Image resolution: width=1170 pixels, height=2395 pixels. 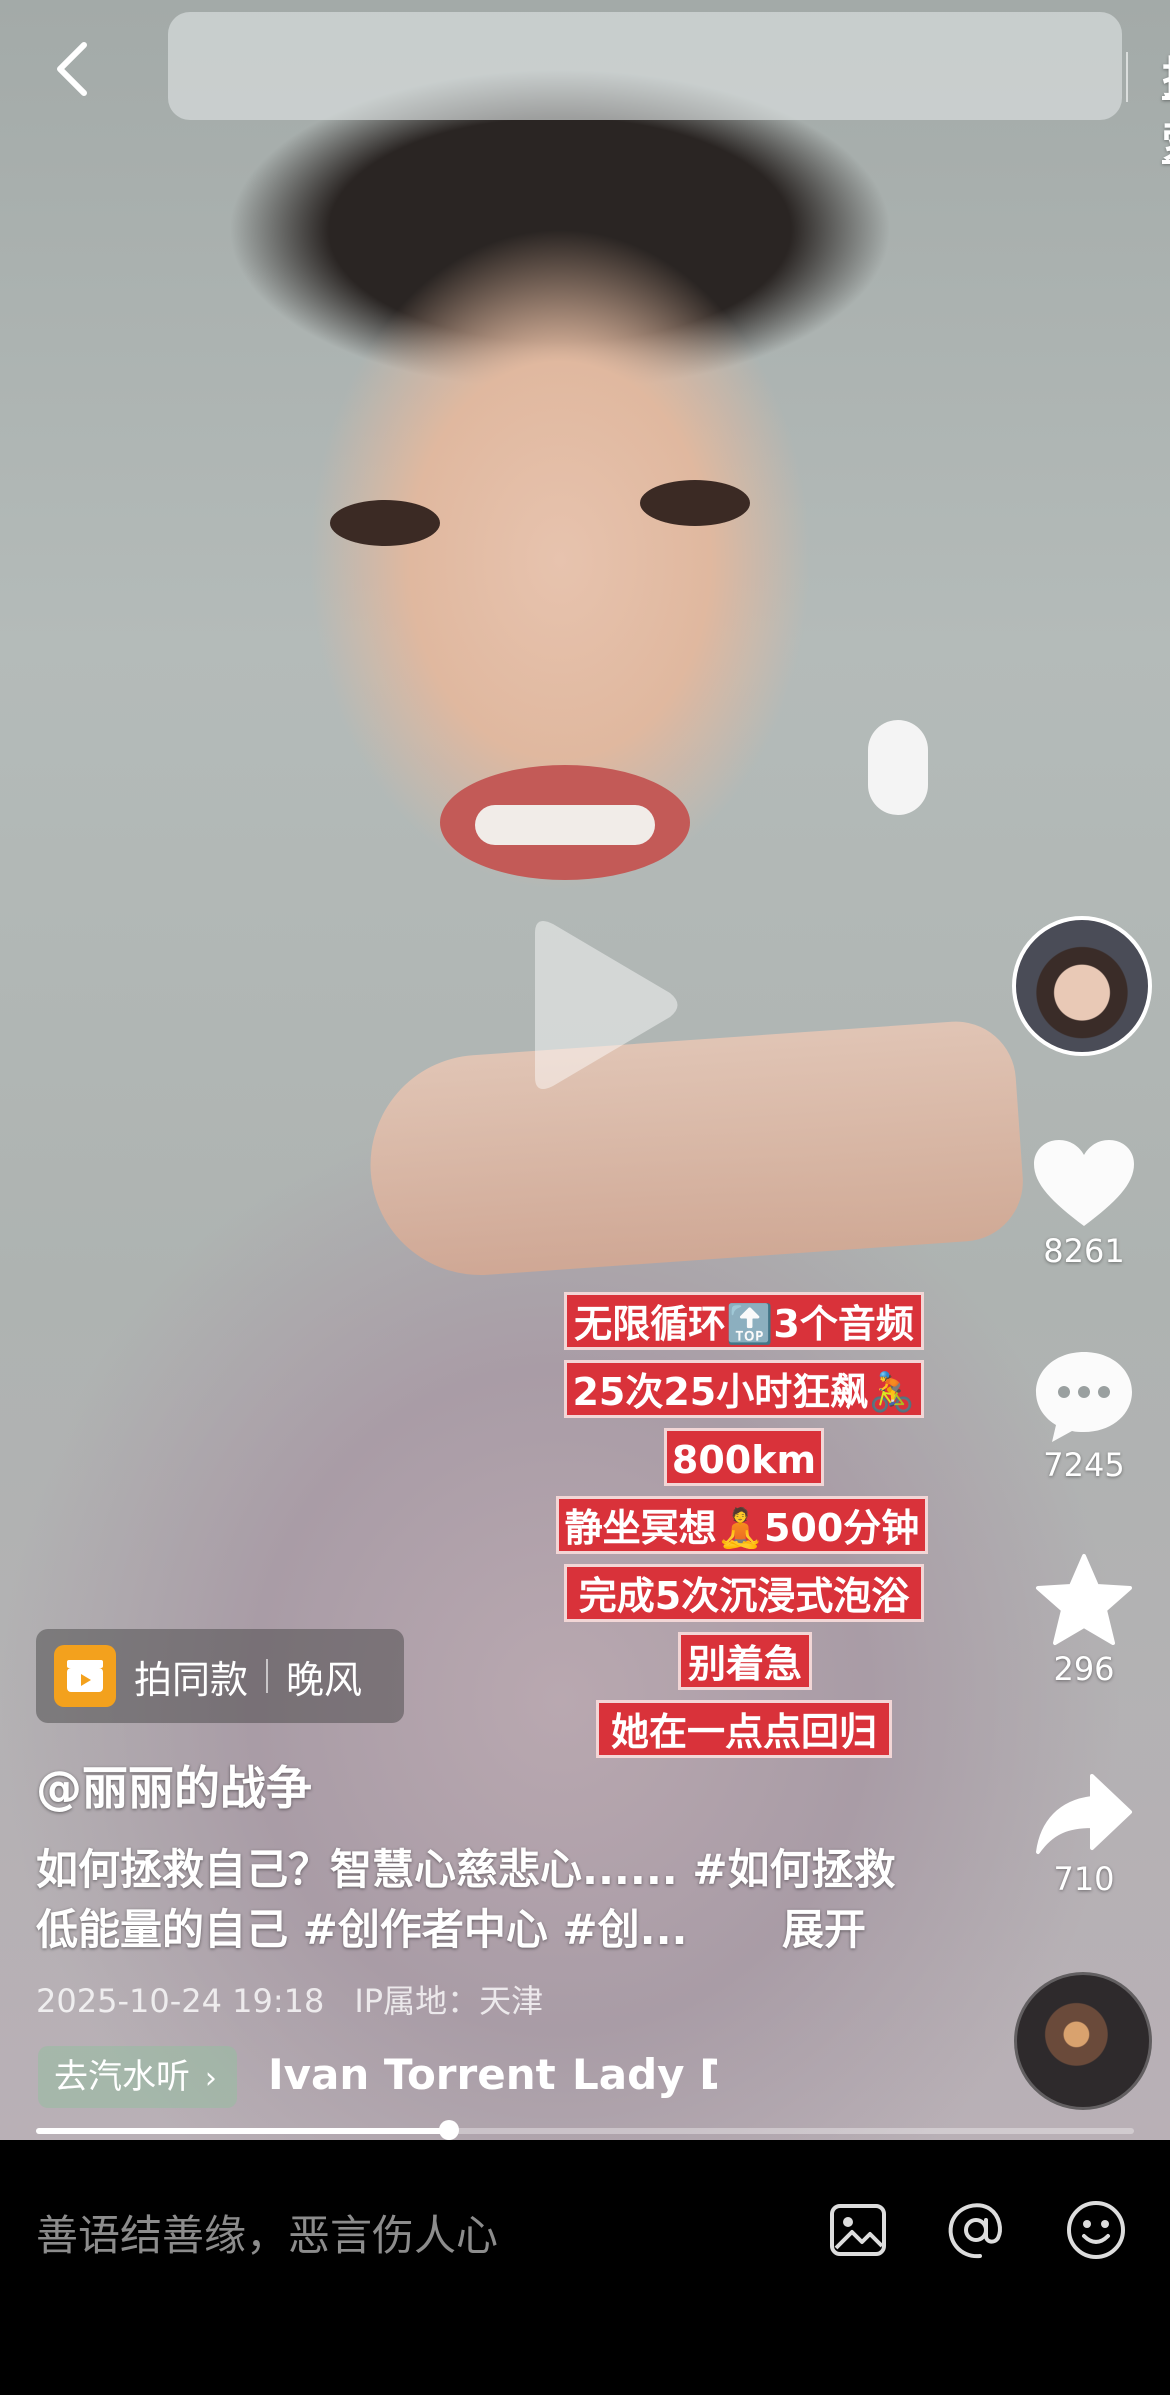 What do you see at coordinates (585, 2130) in the screenshot?
I see `progress-bar` at bounding box center [585, 2130].